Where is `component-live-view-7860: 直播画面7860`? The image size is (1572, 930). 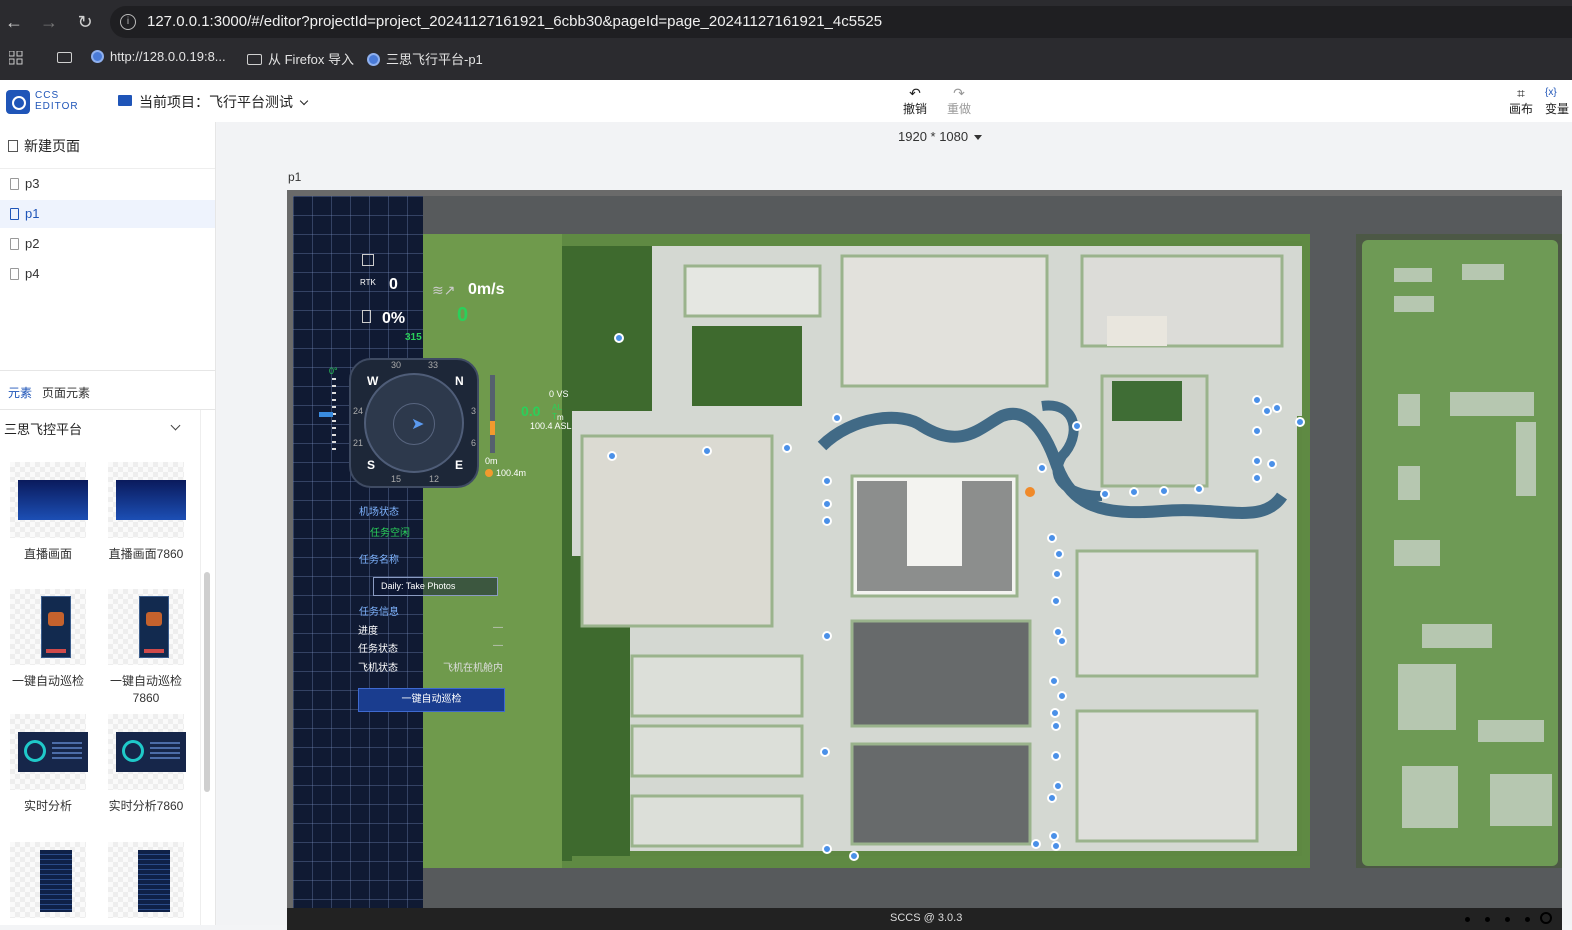 component-live-view-7860: 直播画面7860 is located at coordinates (146, 512).